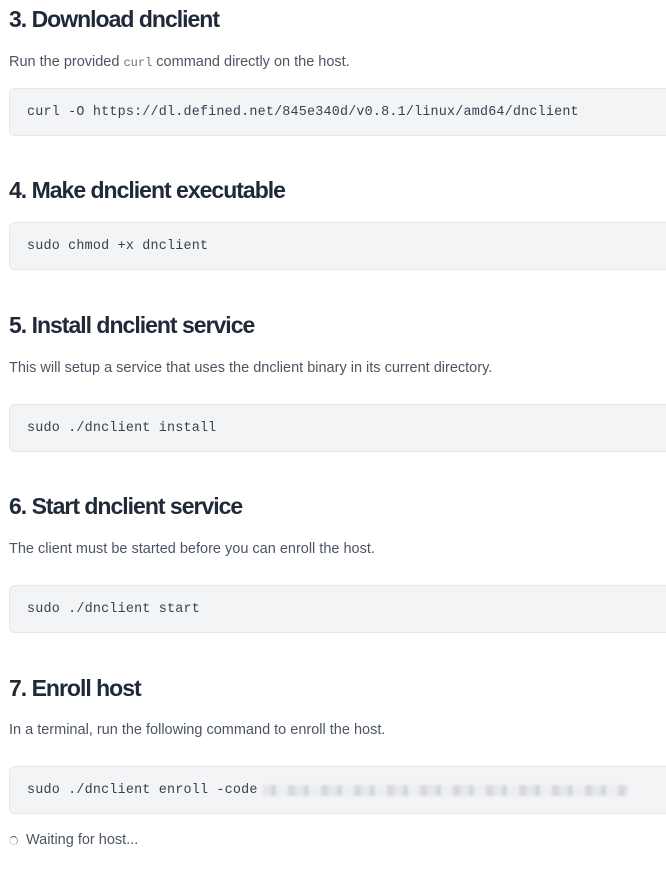 Image resolution: width=666 pixels, height=876 pixels. Describe the element at coordinates (337, 506) in the screenshot. I see `step-6-heading-wrap: 6. Start dnclient service` at that location.